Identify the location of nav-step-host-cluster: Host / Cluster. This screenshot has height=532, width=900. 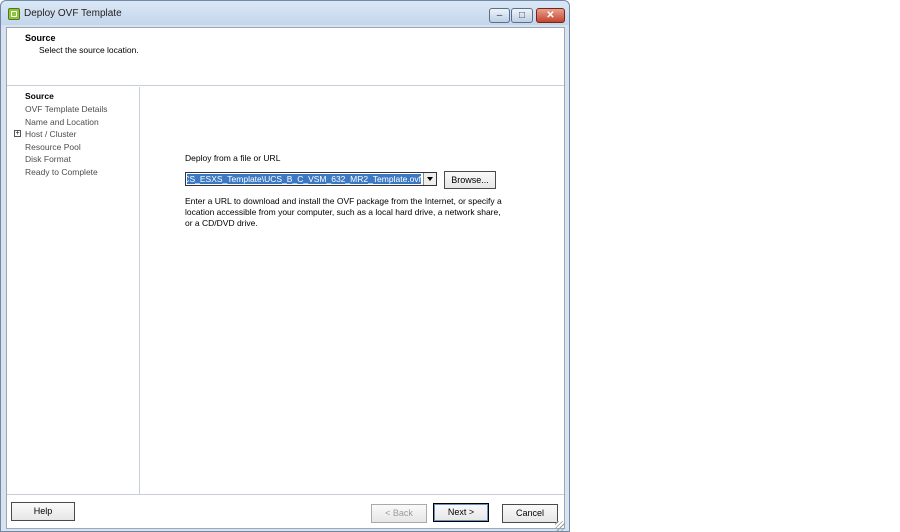
(51, 134).